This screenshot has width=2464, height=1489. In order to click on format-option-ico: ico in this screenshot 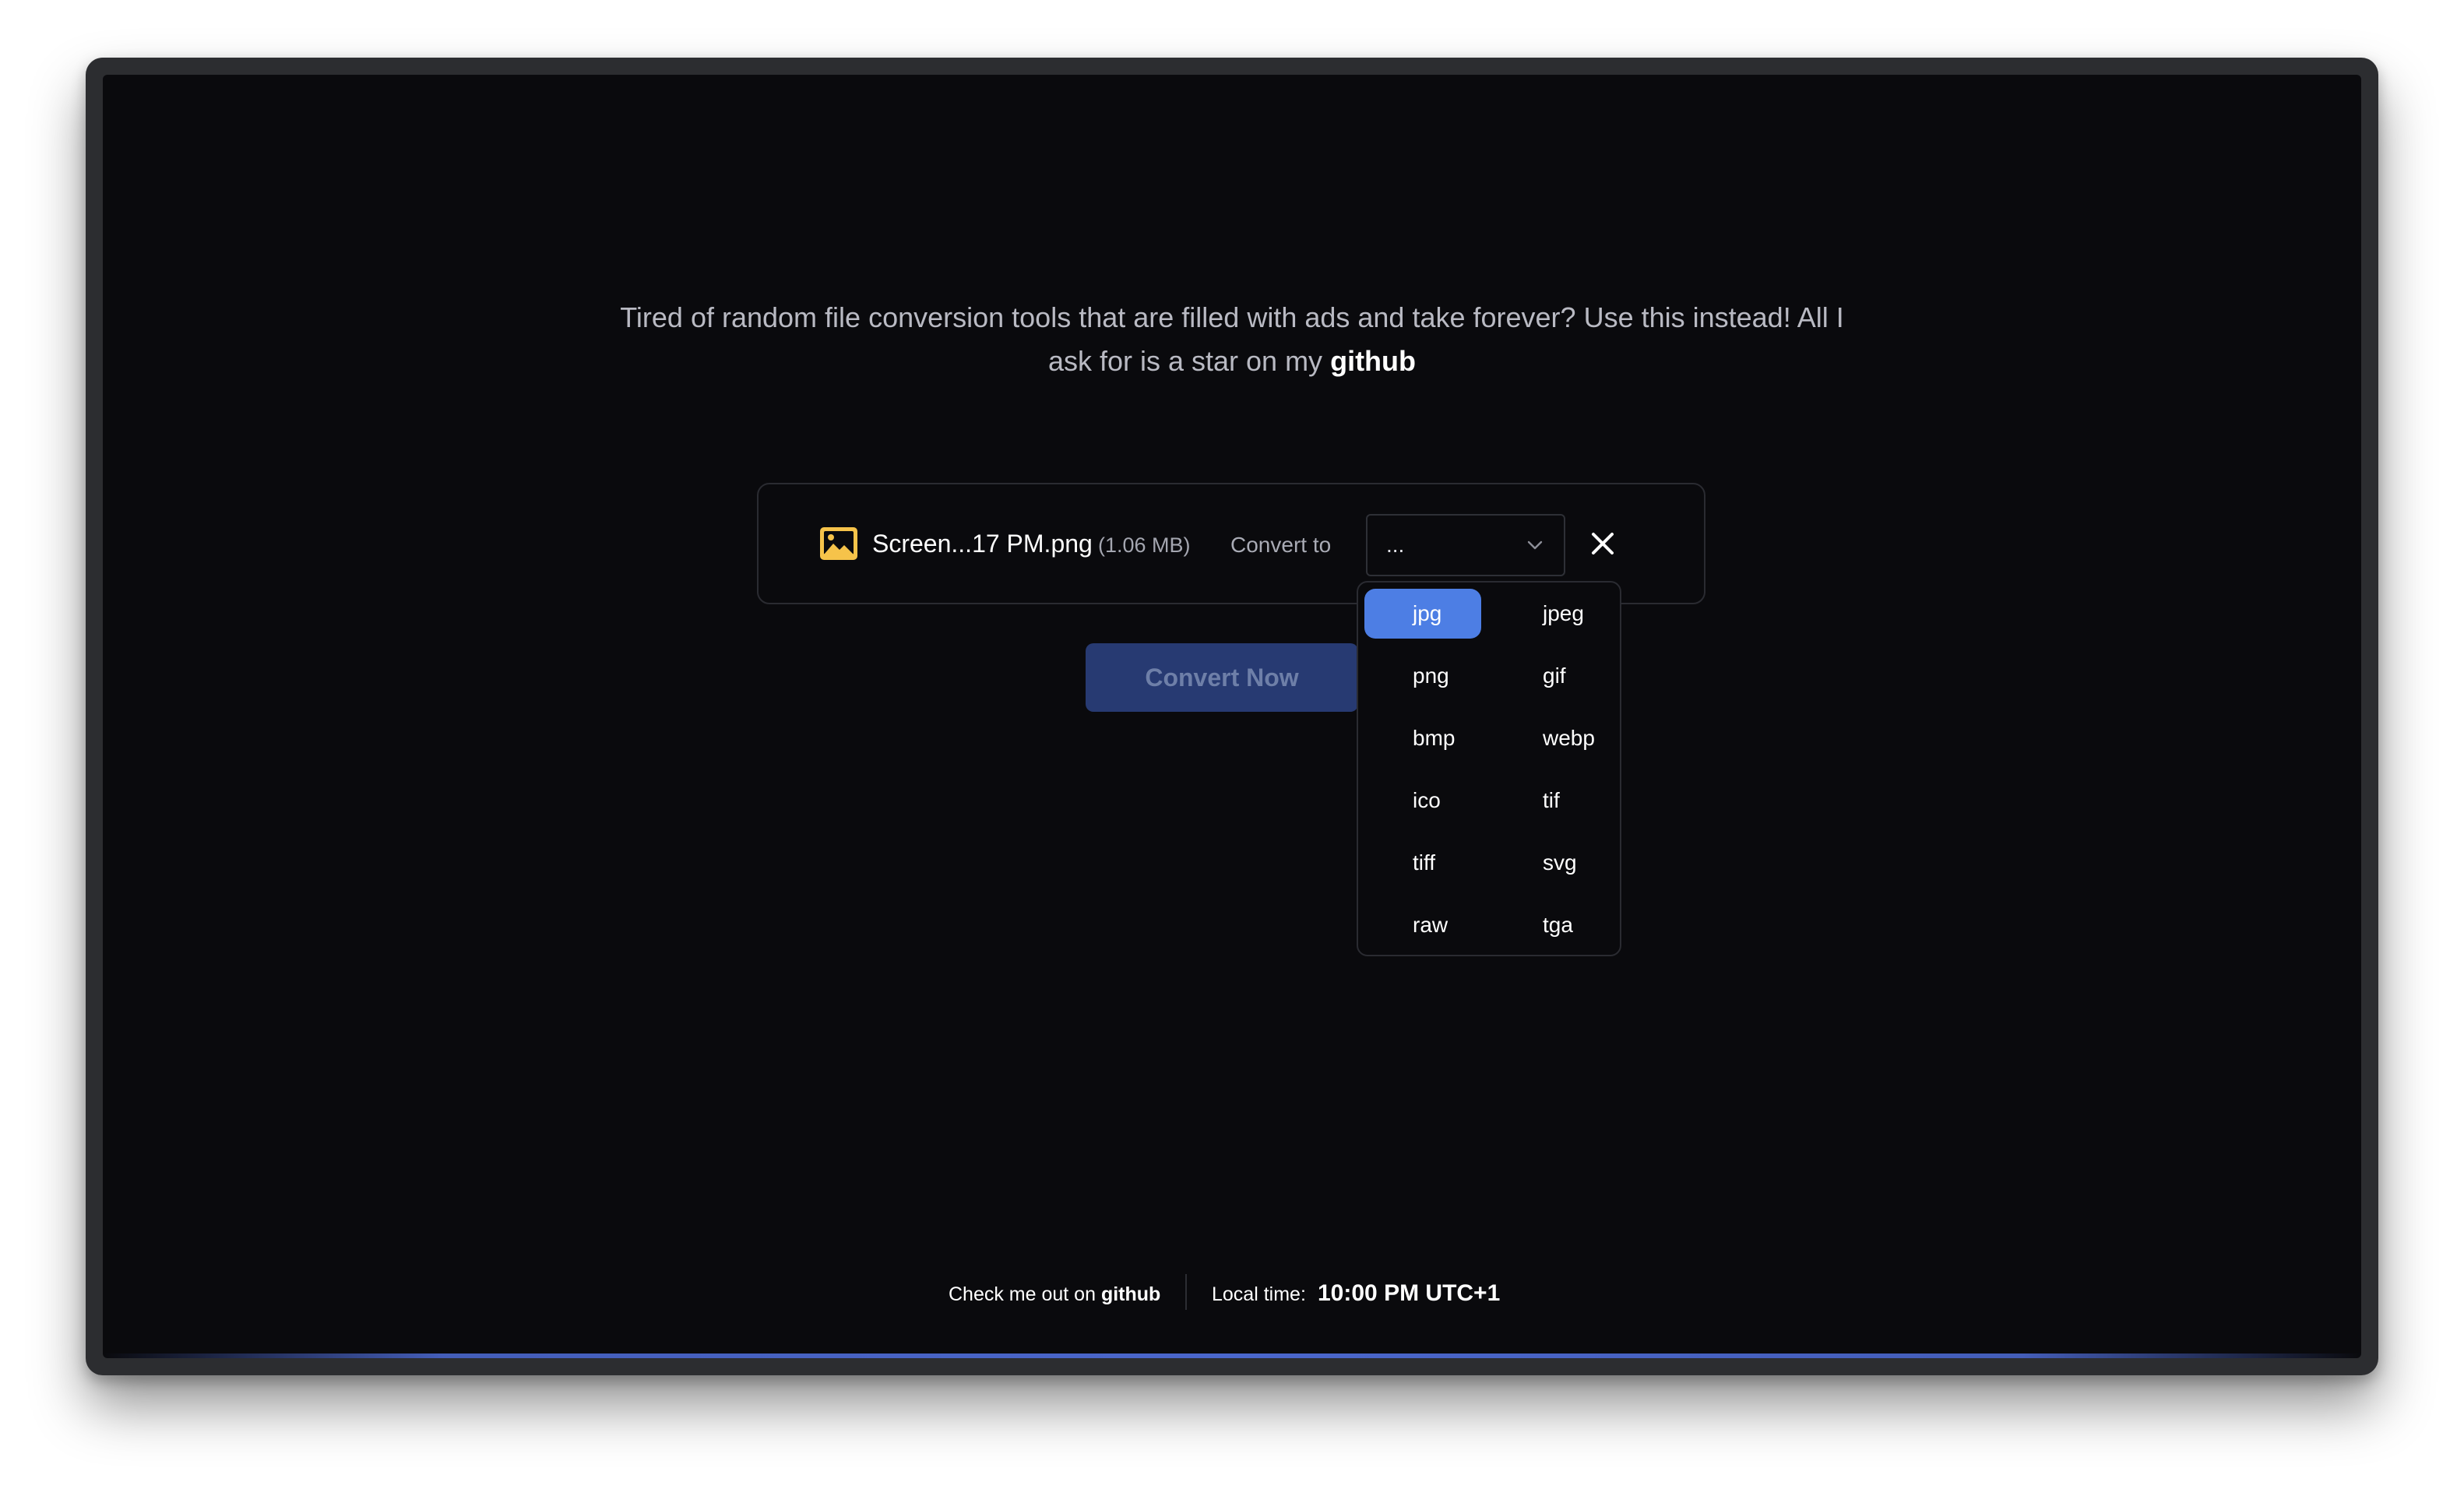, I will do `click(1422, 801)`.